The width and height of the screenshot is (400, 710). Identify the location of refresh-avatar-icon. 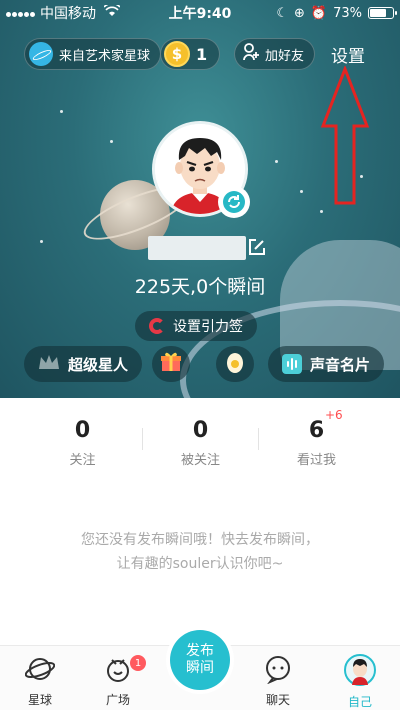
(234, 202).